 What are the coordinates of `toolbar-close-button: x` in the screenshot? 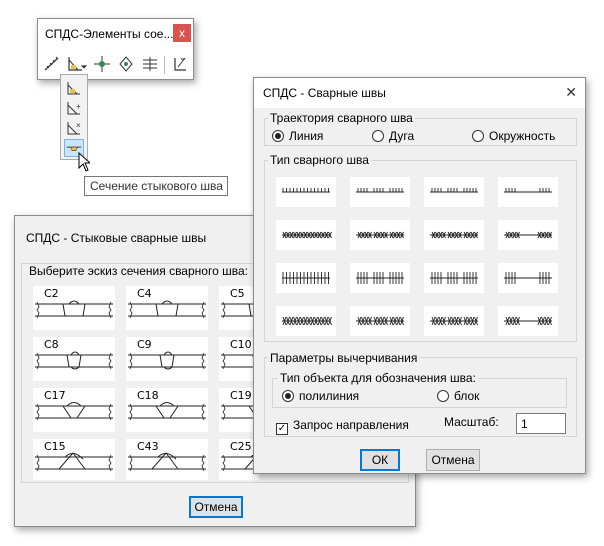 It's located at (182, 33).